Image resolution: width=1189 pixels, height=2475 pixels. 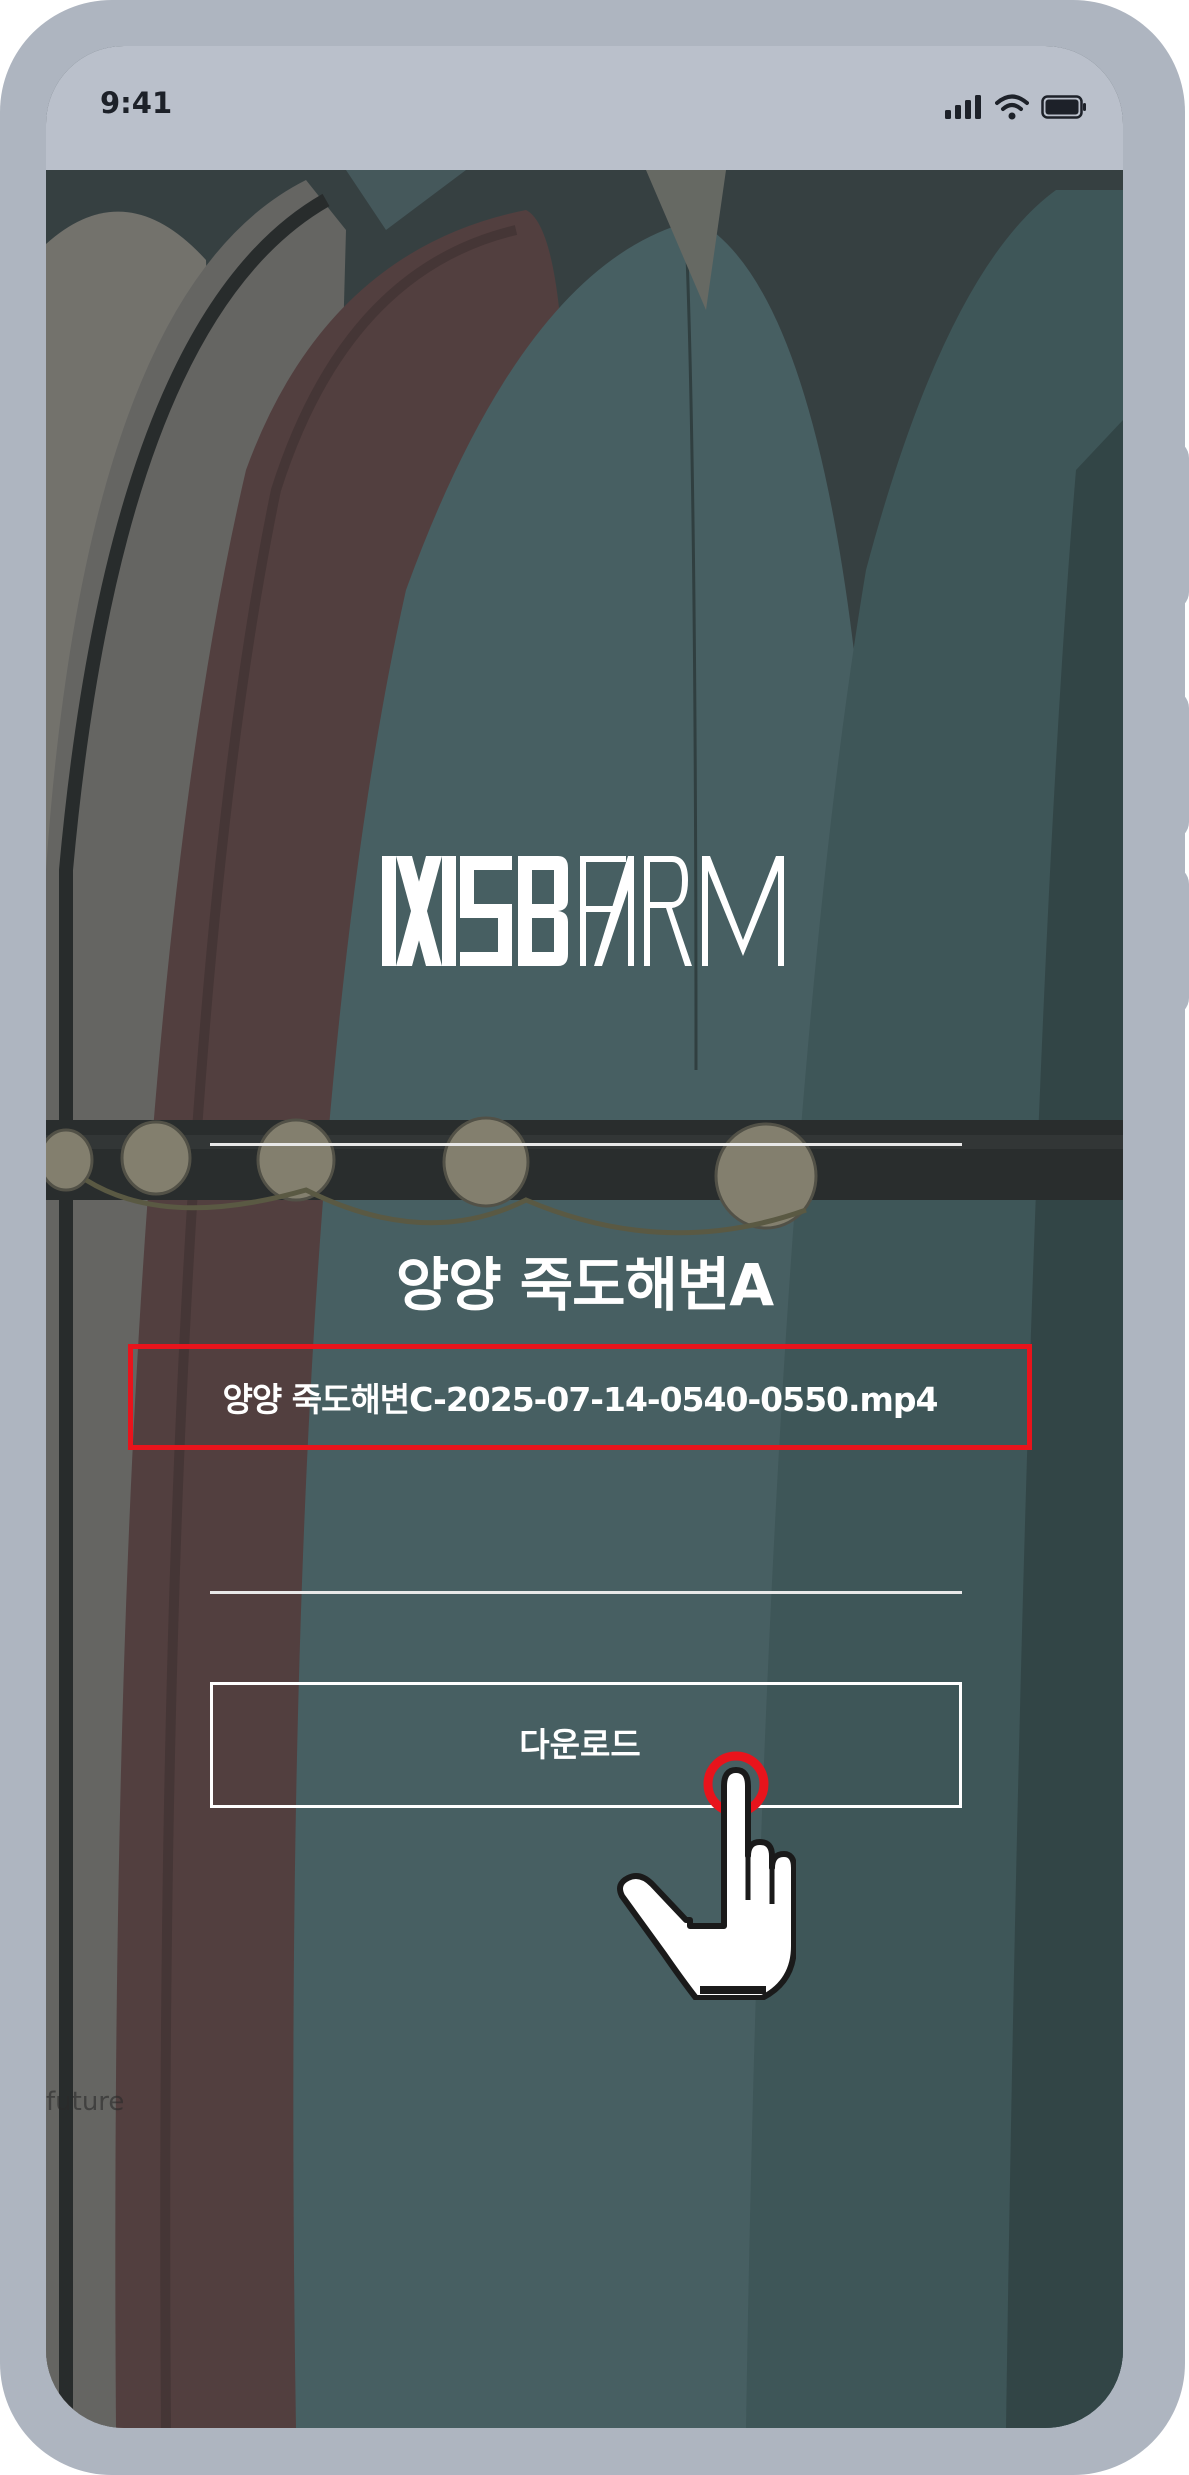 What do you see at coordinates (584, 108) in the screenshot?
I see `status-bar: 9:41` at bounding box center [584, 108].